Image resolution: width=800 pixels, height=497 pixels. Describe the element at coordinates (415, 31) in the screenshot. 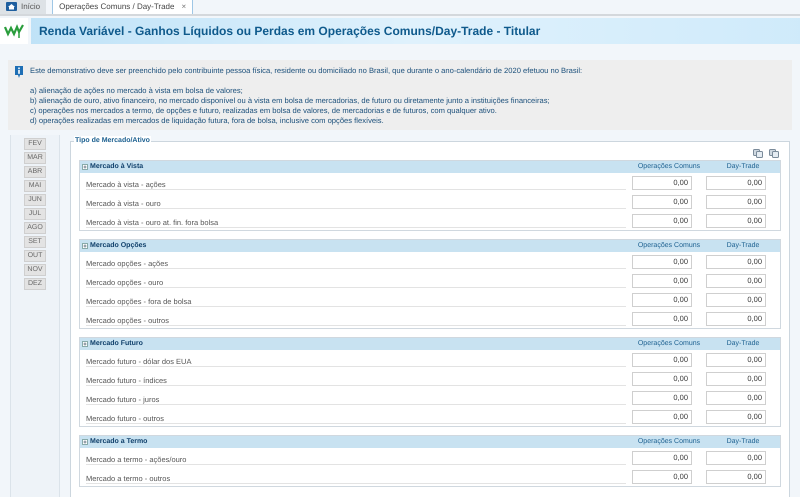

I see `page-title: Renda Variável - Ganhos Líquidos ou Perdas em Operações Comuns/Day-Trade - Titular` at that location.